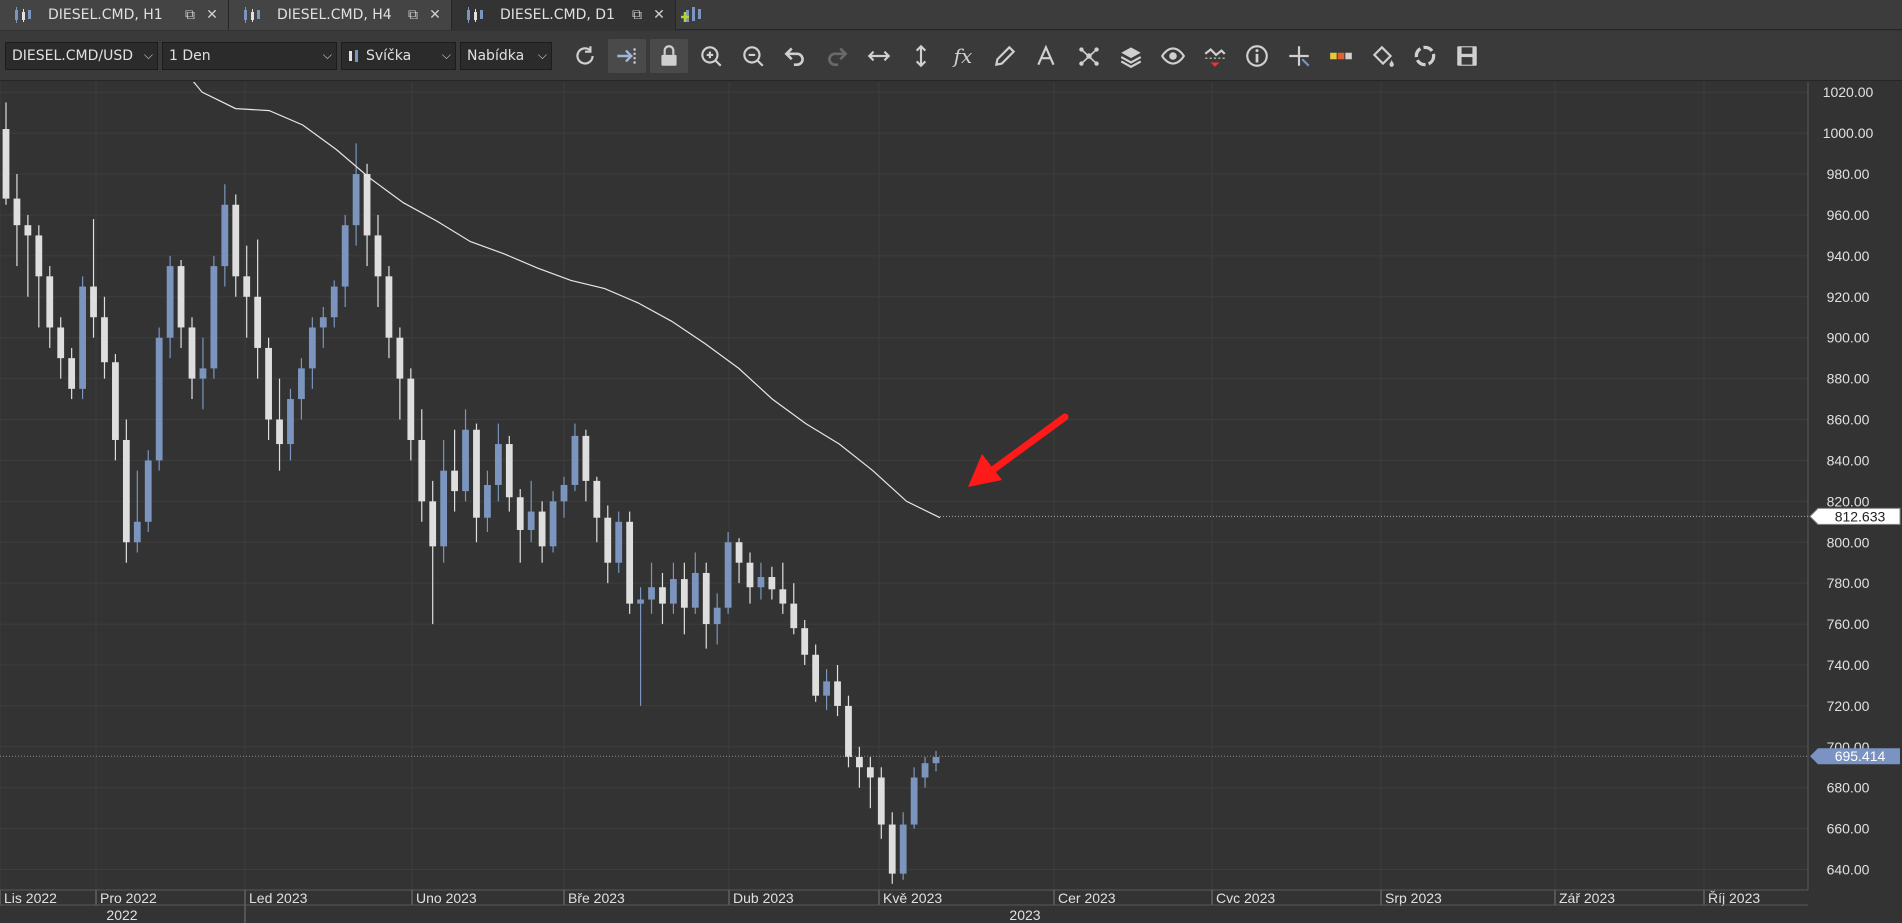 This screenshot has width=1902, height=923. Describe the element at coordinates (1425, 56) in the screenshot. I see `sync-button` at that location.